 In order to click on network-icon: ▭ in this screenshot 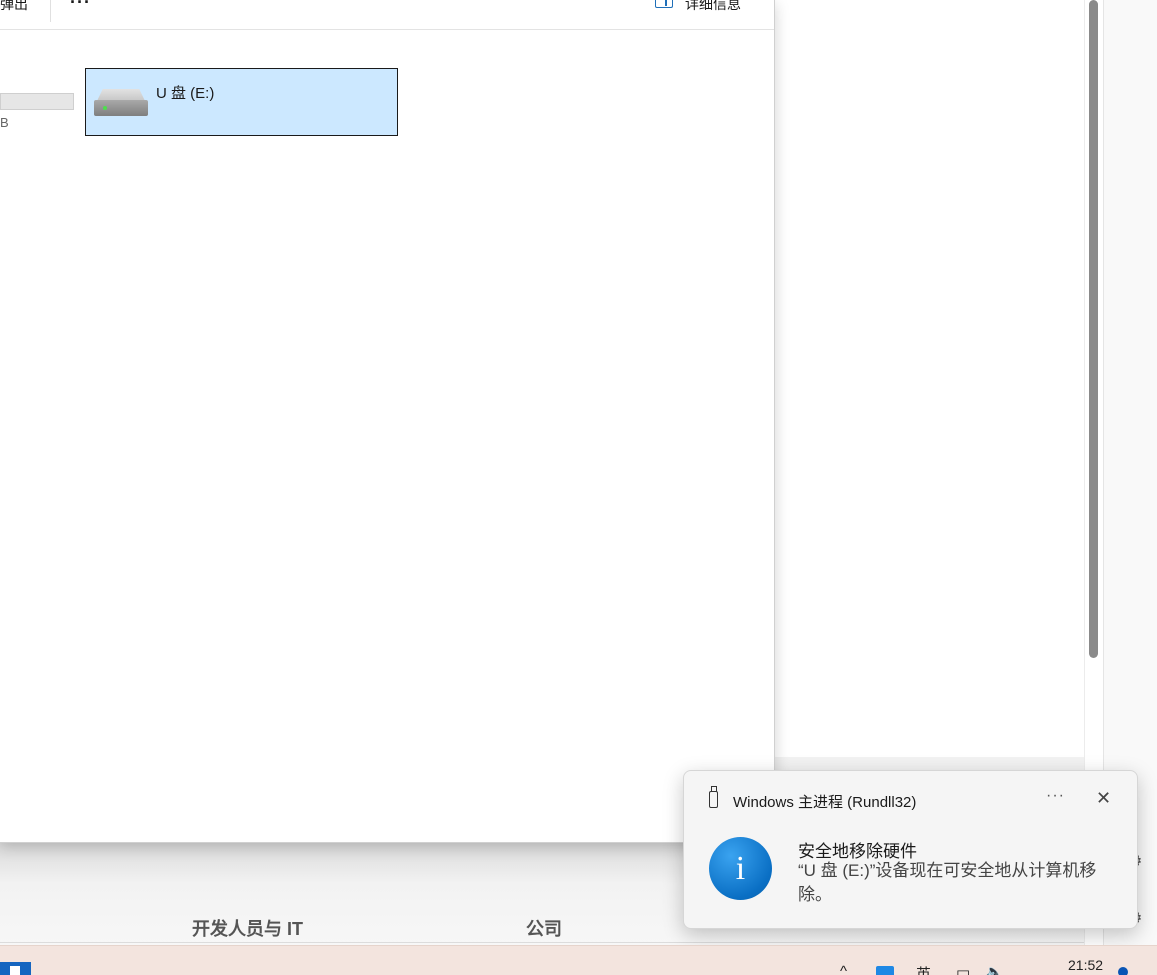, I will do `click(963, 969)`.